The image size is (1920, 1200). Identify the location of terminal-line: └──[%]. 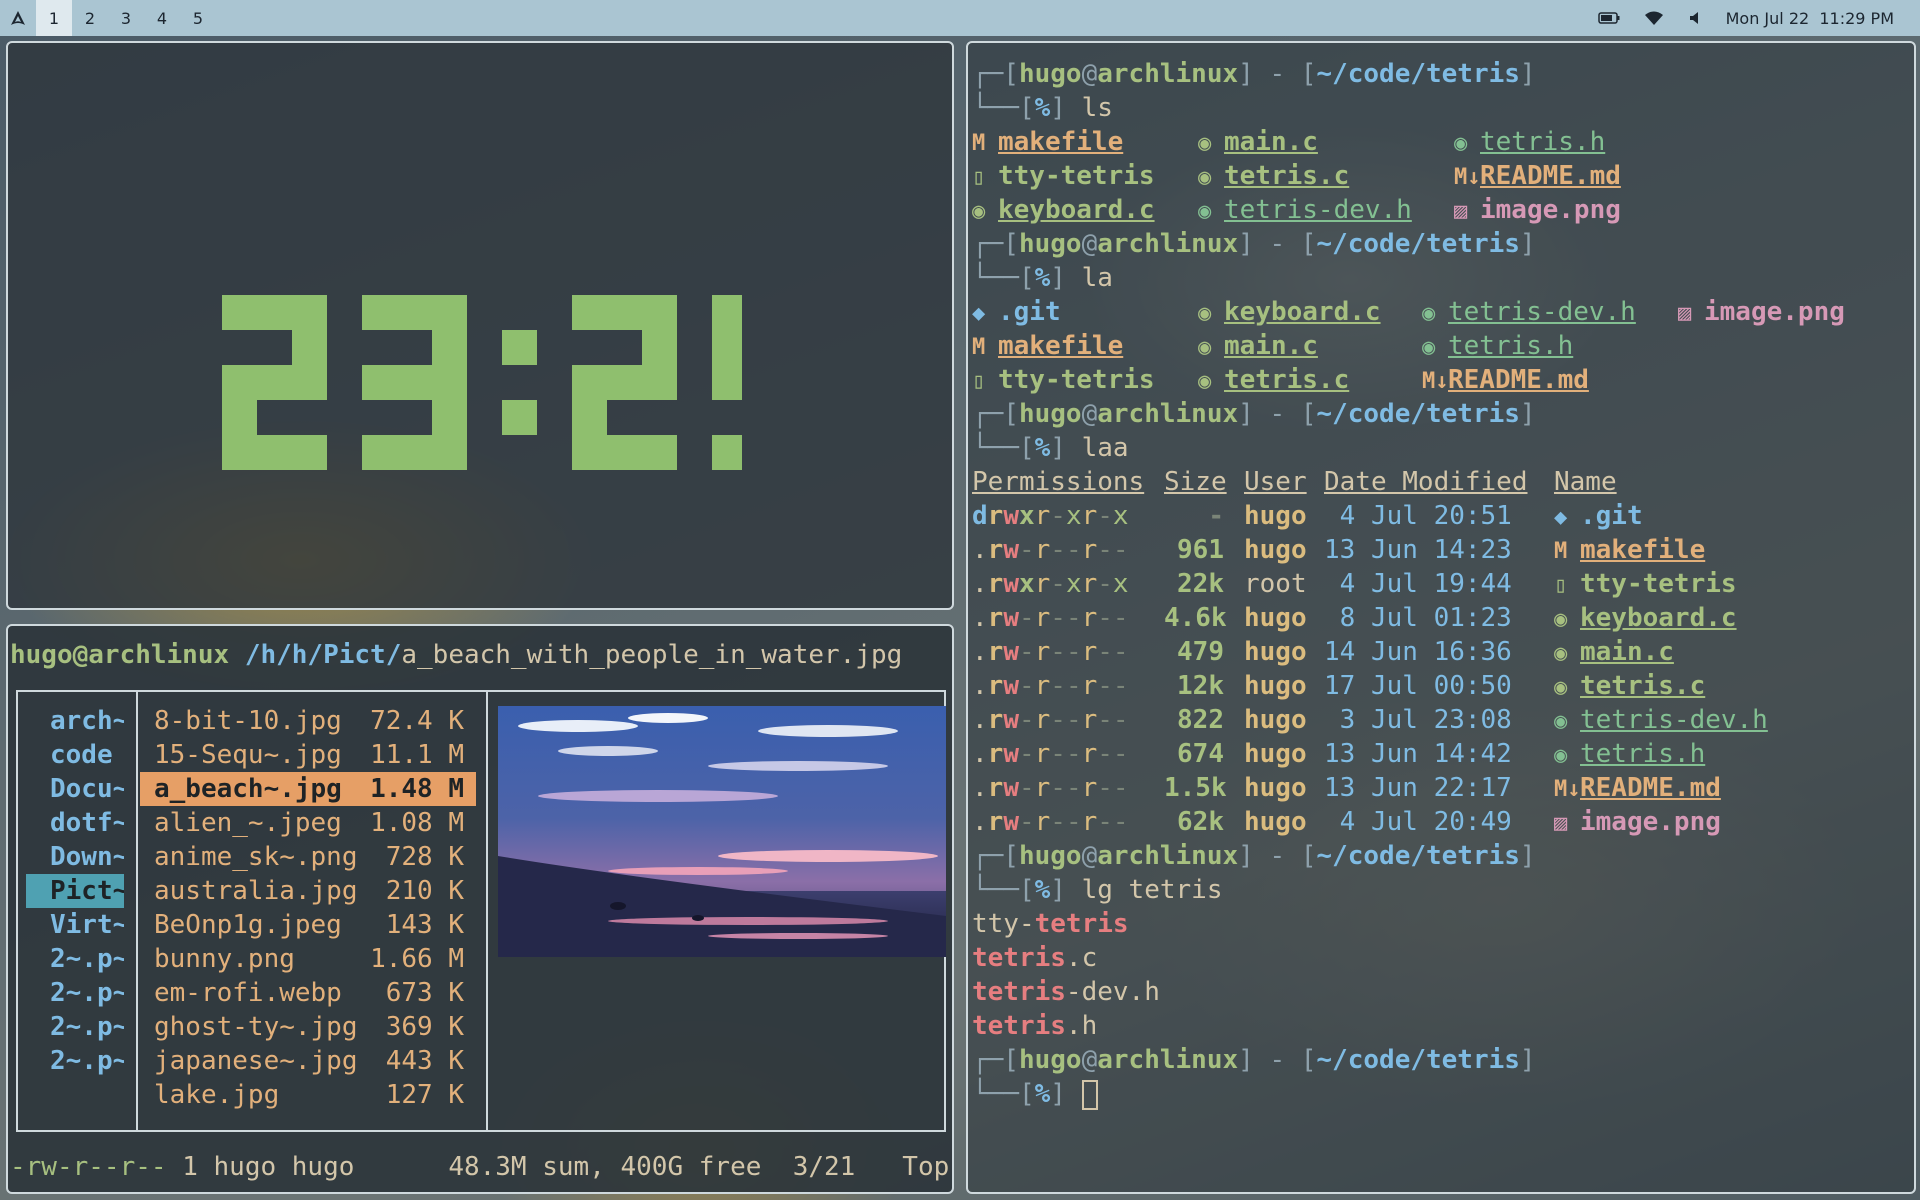
(1425, 1094).